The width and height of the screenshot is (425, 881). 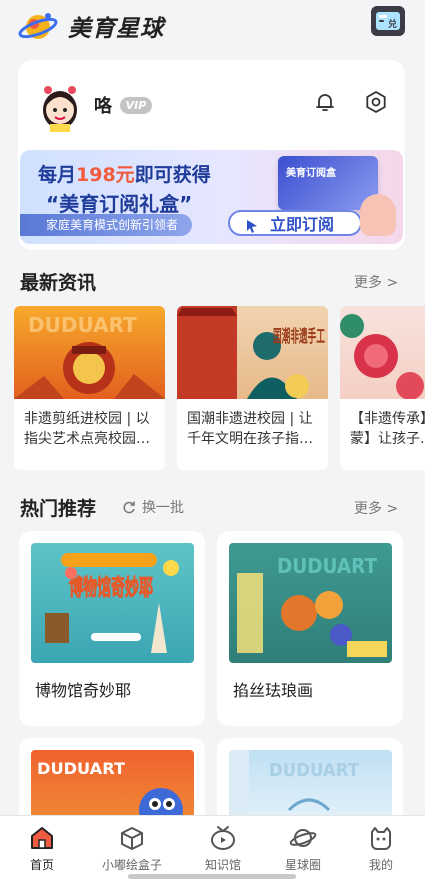 I want to click on tab-knowledge: 知识馆, so click(x=223, y=848).